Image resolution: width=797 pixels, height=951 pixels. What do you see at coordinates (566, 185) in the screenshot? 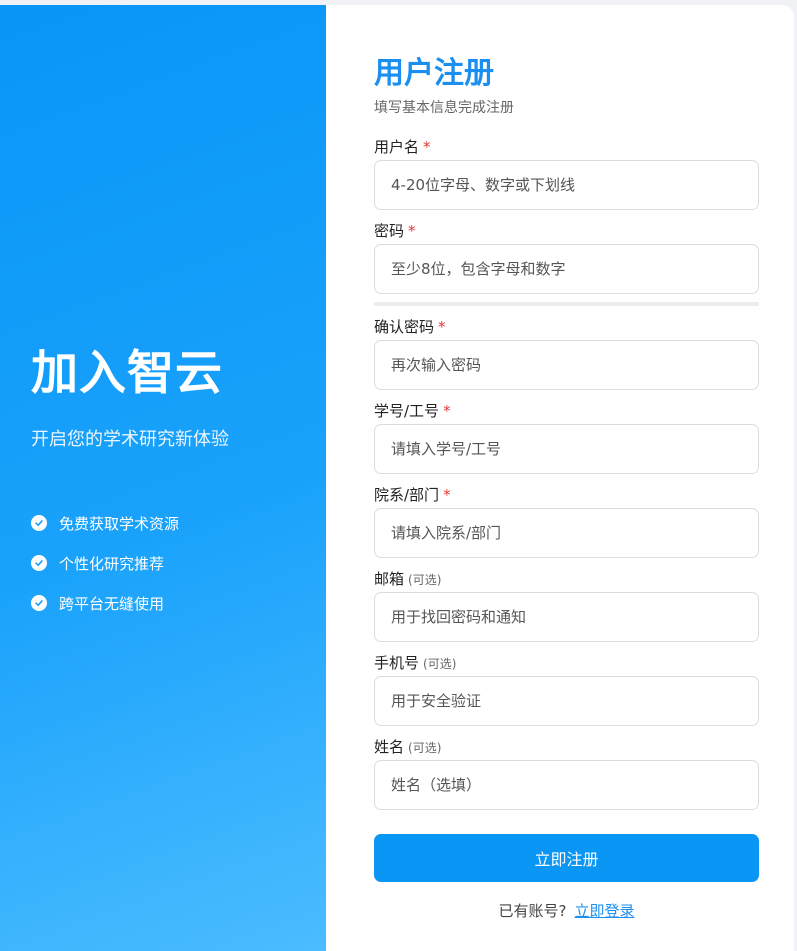
I see `username-input` at bounding box center [566, 185].